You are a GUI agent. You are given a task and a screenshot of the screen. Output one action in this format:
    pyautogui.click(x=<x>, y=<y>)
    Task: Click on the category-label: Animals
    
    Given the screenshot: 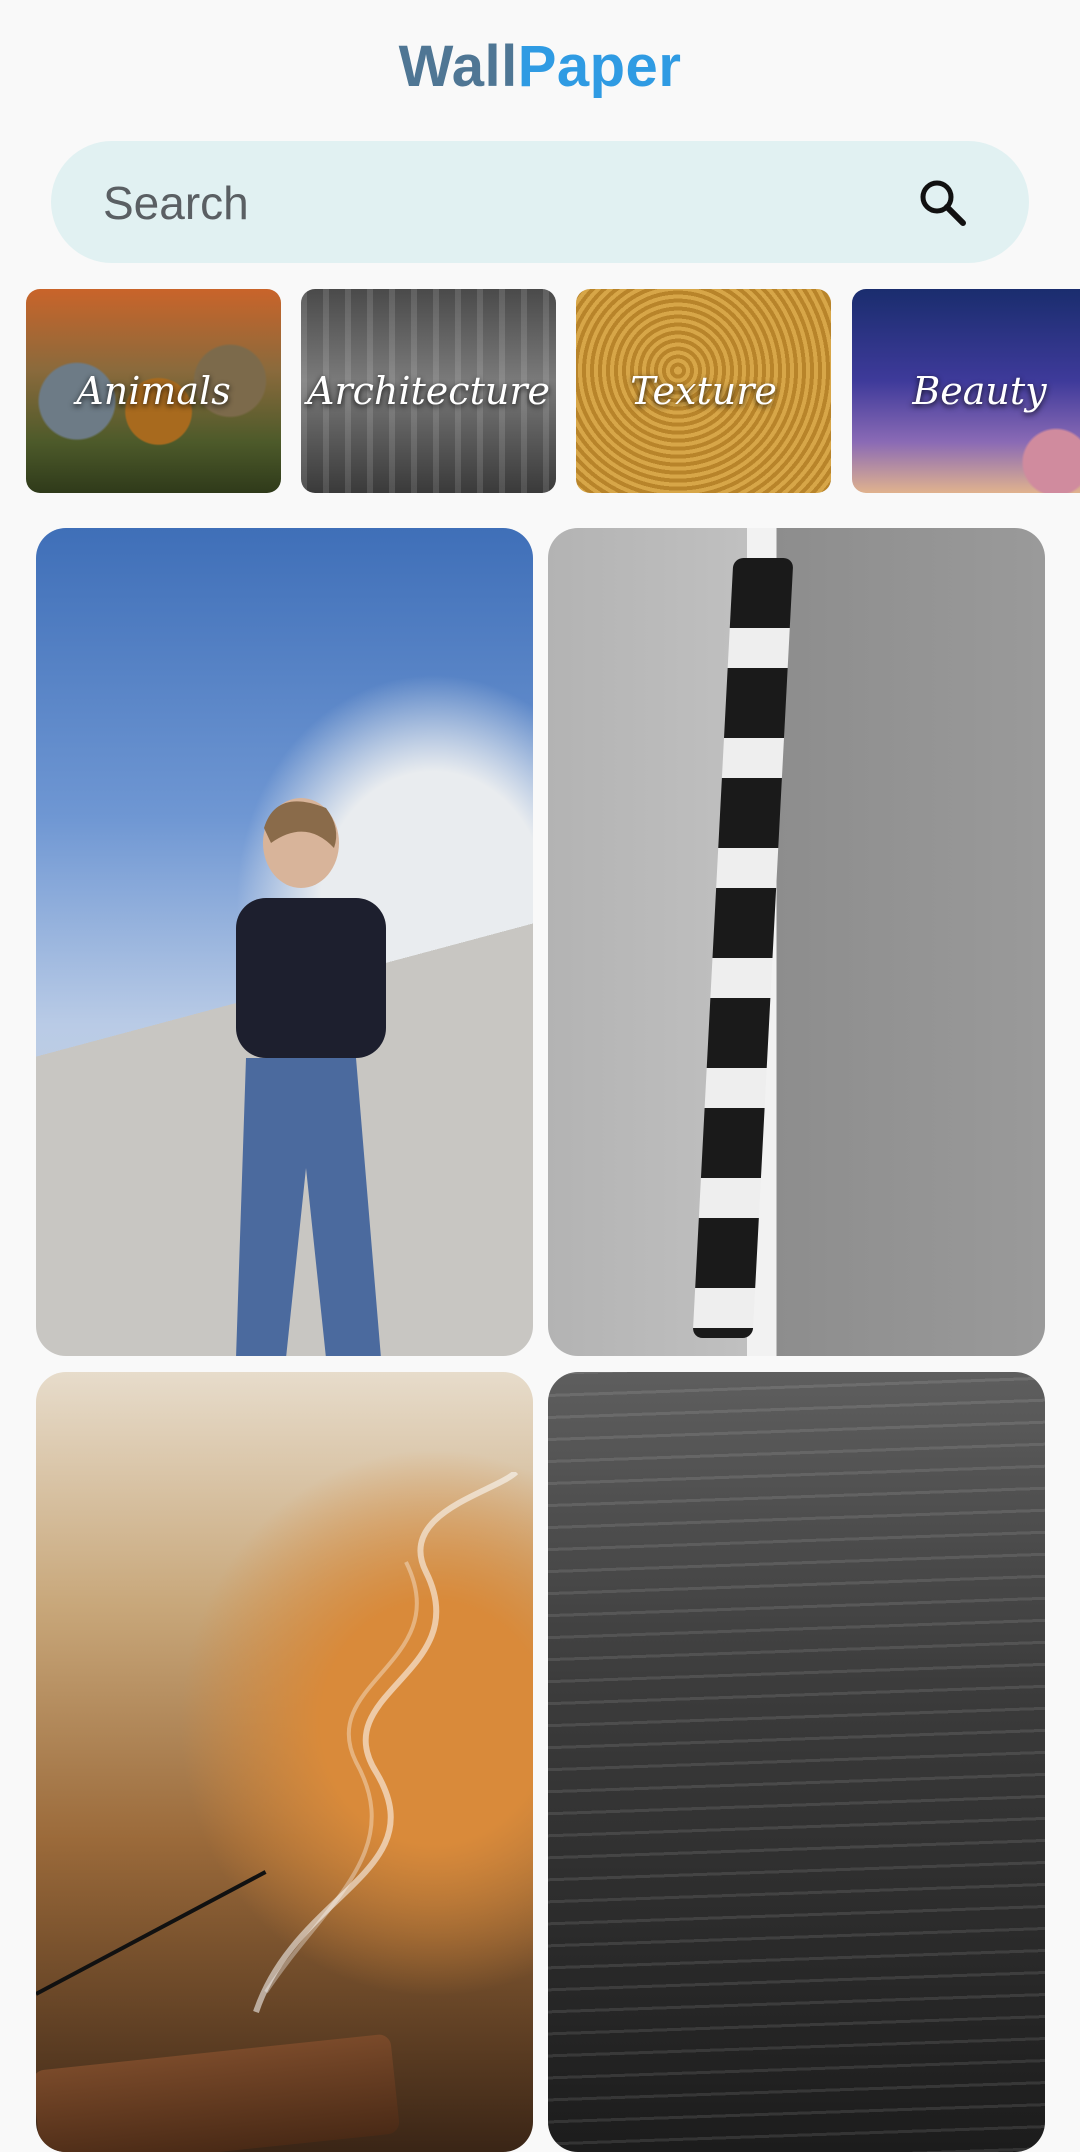 What is the action you would take?
    pyautogui.click(x=153, y=391)
    